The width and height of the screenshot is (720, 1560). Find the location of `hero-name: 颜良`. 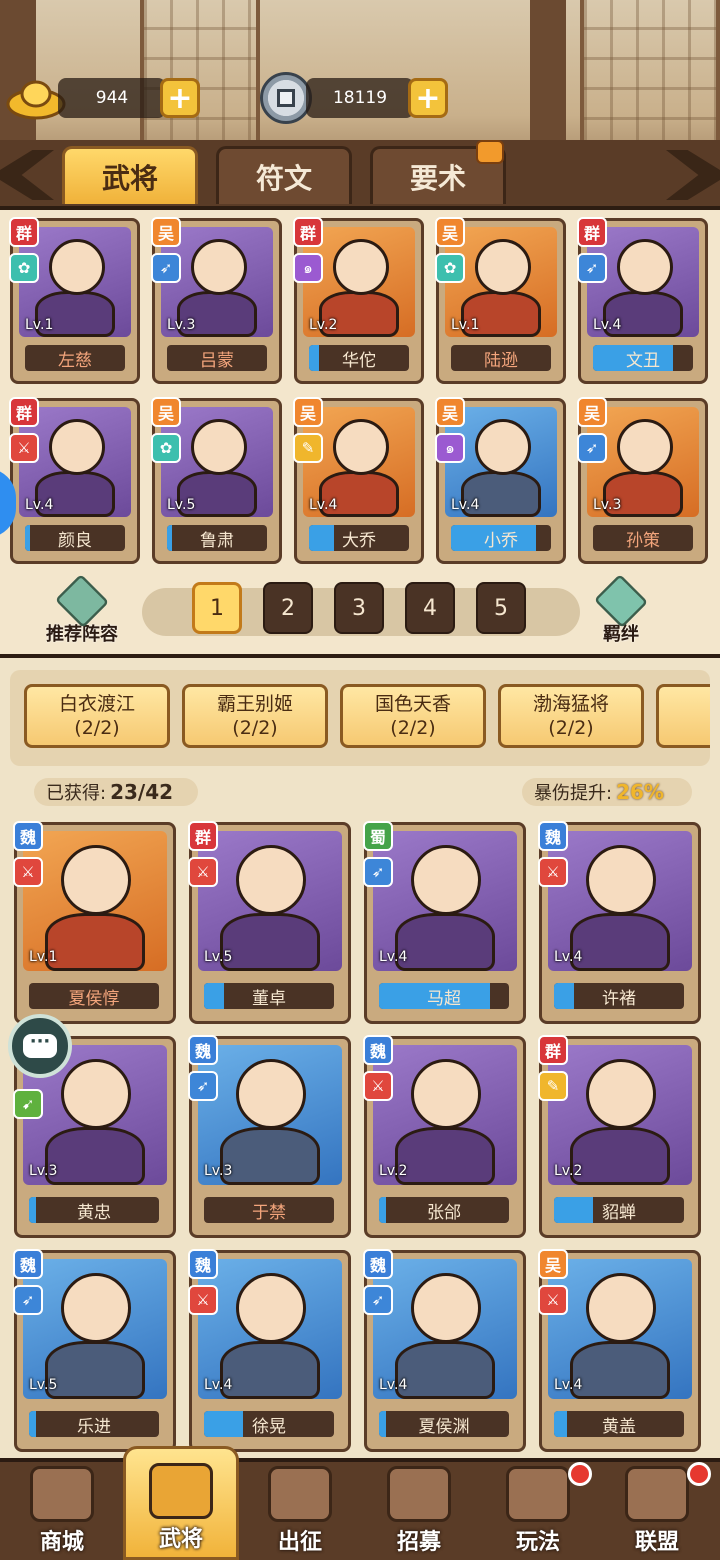

hero-name: 颜良 is located at coordinates (75, 540).